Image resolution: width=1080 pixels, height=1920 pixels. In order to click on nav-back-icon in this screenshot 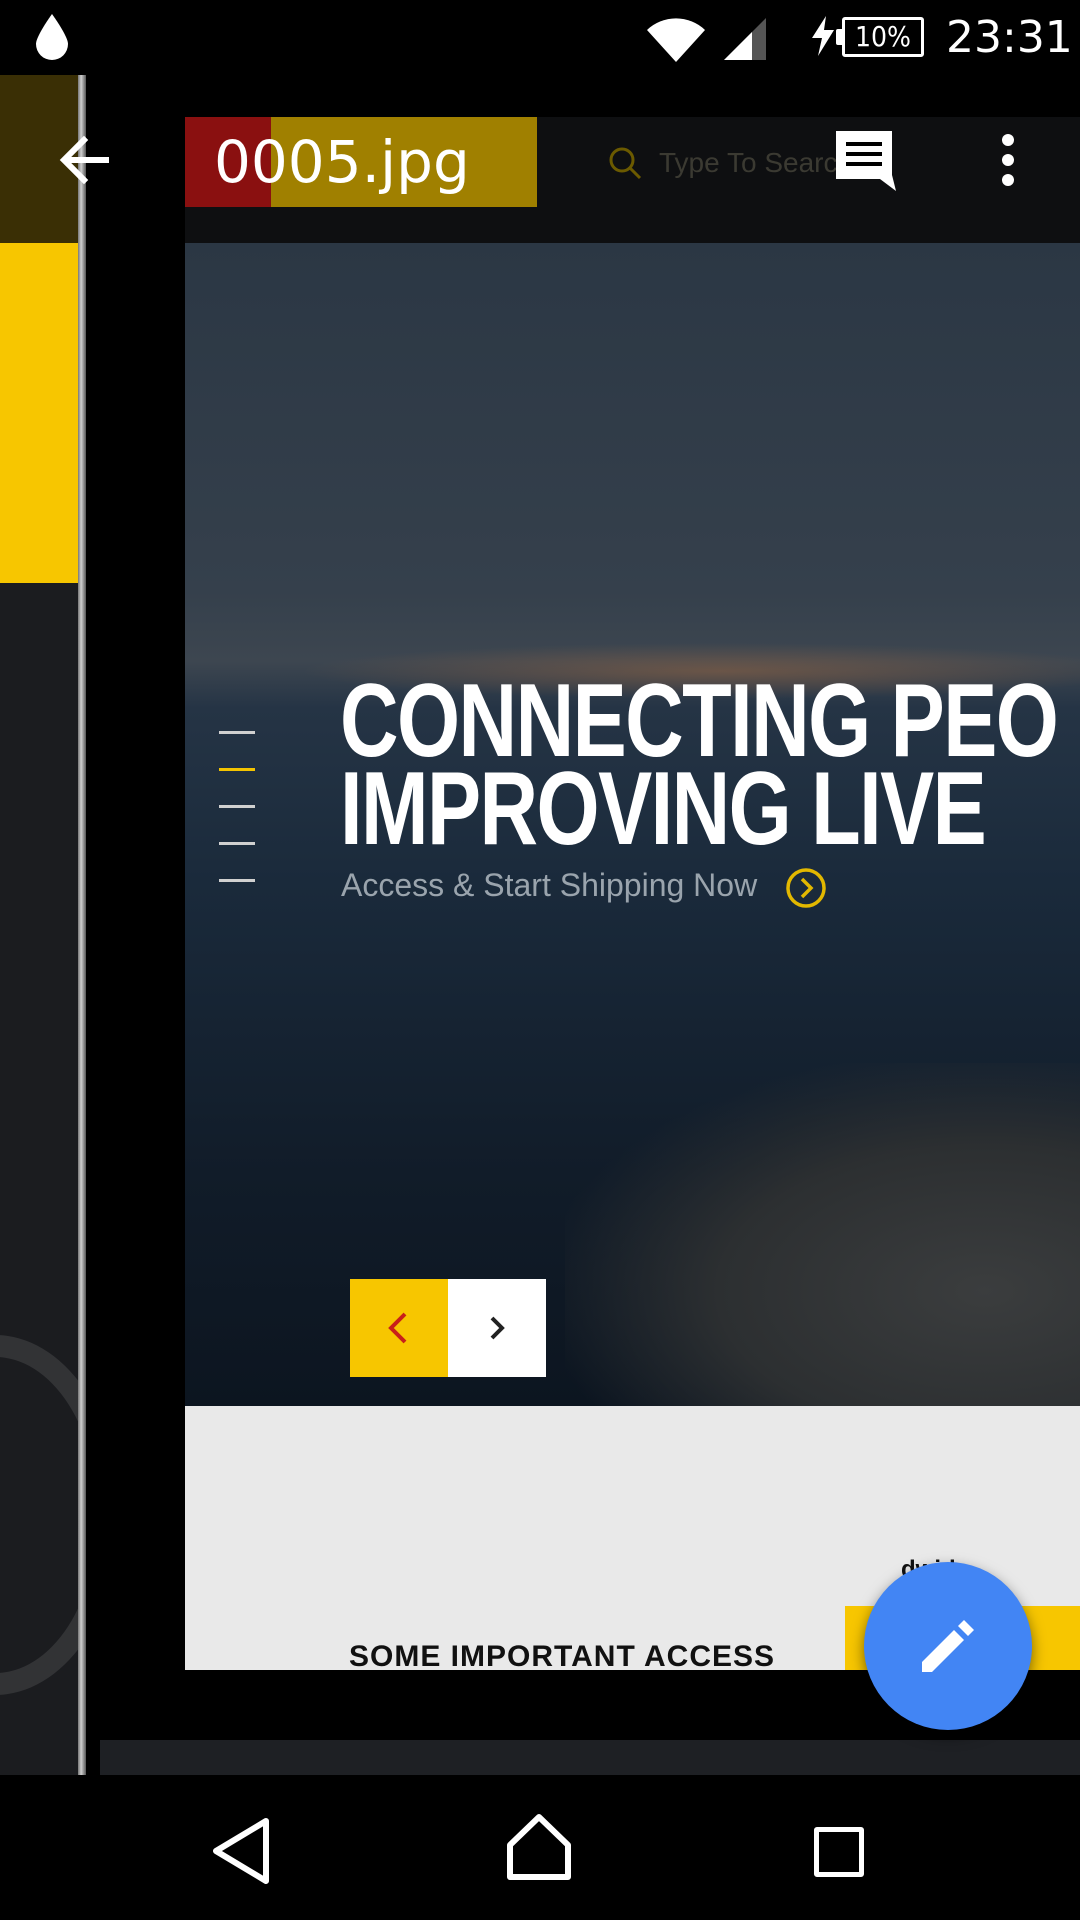, I will do `click(241, 1851)`.